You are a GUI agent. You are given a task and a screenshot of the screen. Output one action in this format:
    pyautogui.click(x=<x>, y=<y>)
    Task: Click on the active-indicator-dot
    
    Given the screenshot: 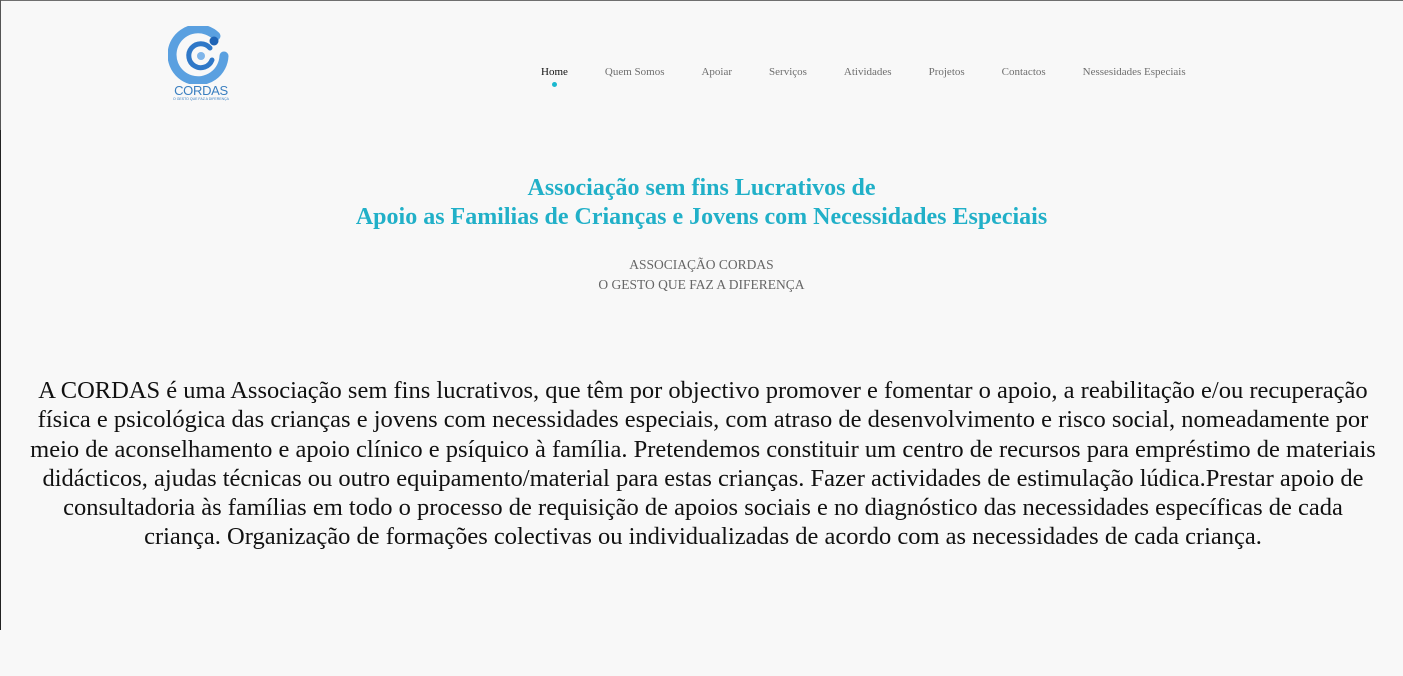 What is the action you would take?
    pyautogui.click(x=554, y=84)
    